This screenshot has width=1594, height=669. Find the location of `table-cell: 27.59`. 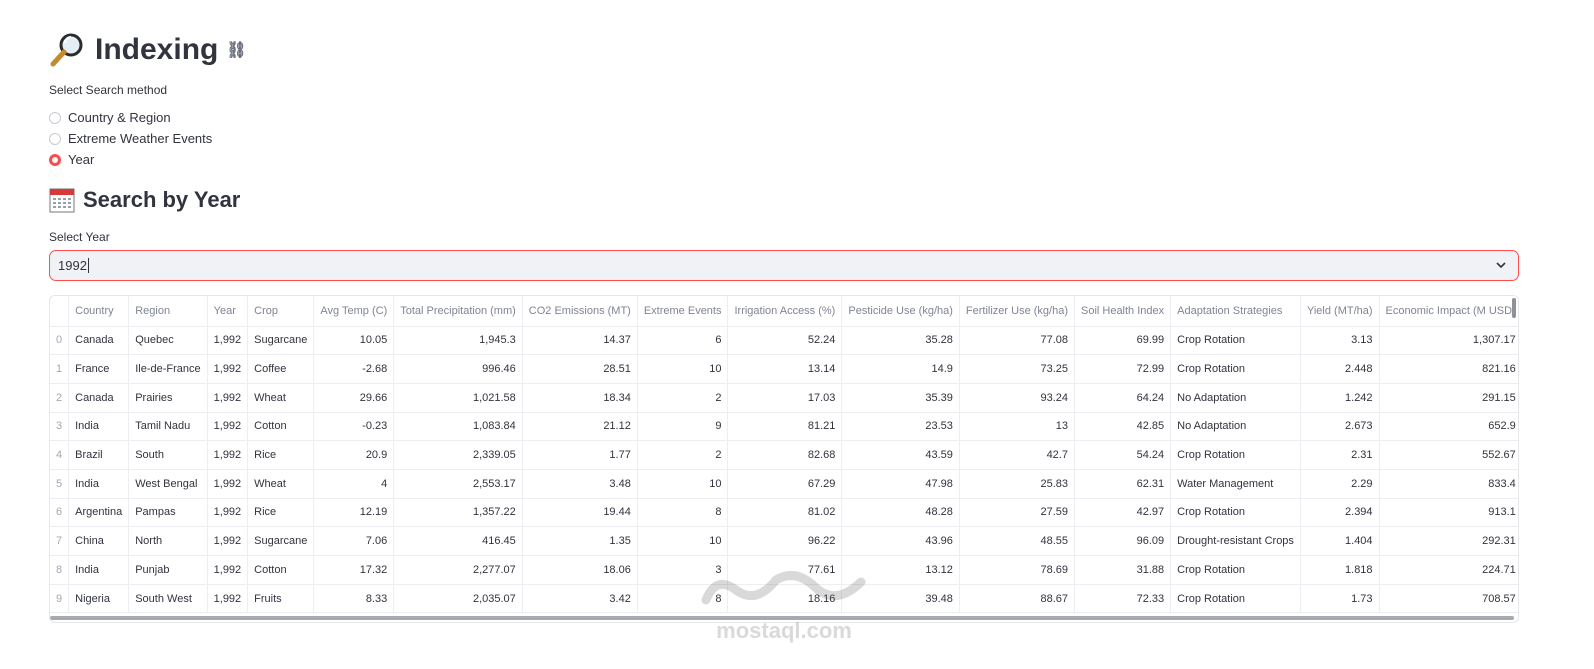

table-cell: 27.59 is located at coordinates (1017, 513).